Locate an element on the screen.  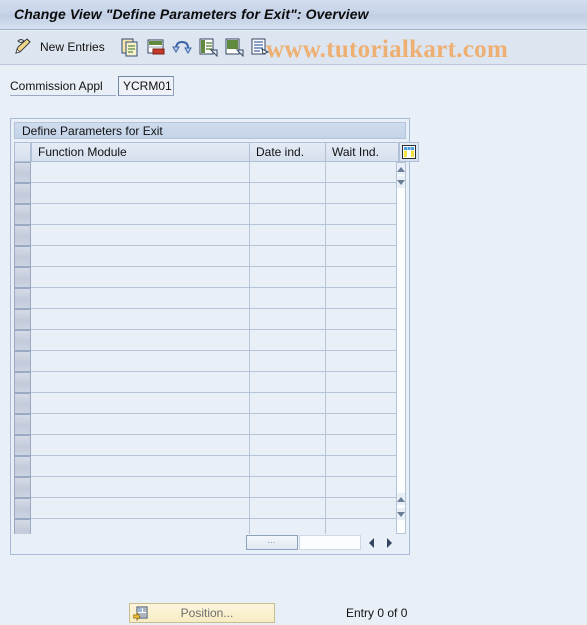
scroll-left-icon is located at coordinates (371, 542).